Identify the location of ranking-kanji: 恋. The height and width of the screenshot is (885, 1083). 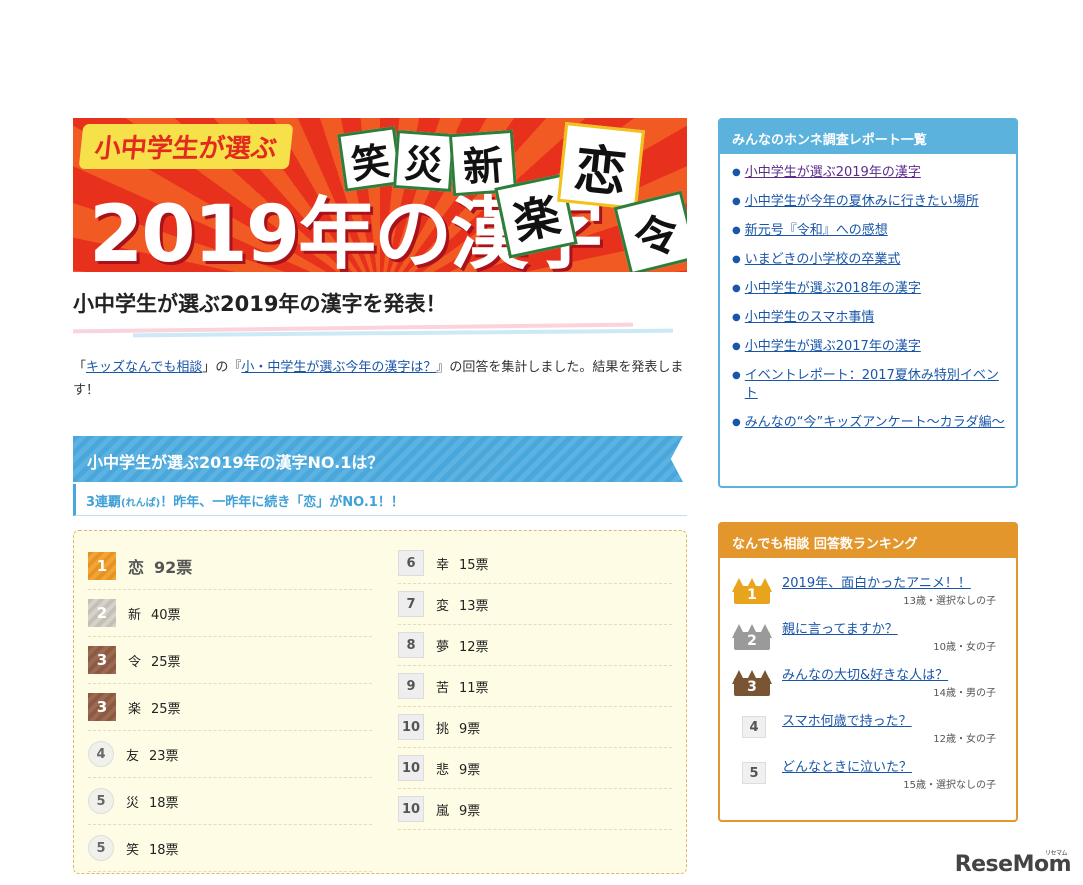
(136, 567).